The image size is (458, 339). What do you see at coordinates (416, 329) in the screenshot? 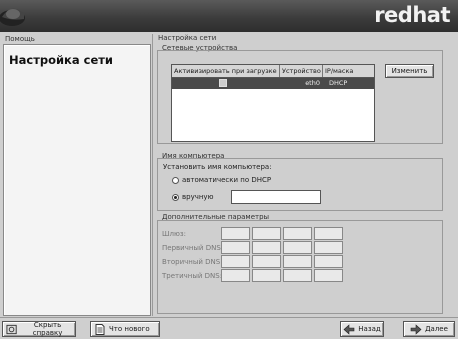
I see `arrow-right-icon` at bounding box center [416, 329].